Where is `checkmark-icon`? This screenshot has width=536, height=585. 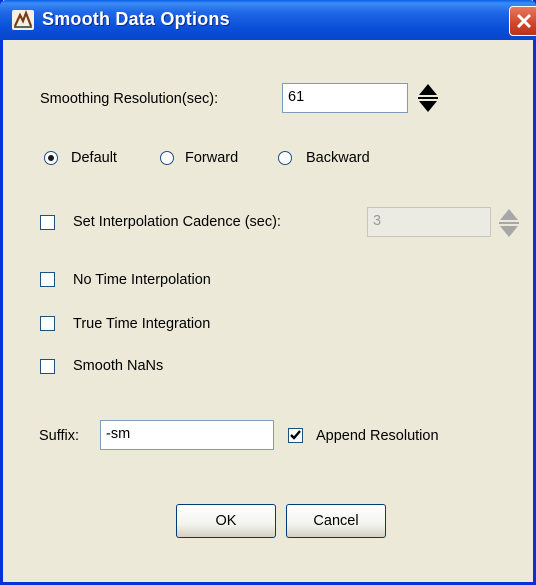
checkmark-icon is located at coordinates (295, 435).